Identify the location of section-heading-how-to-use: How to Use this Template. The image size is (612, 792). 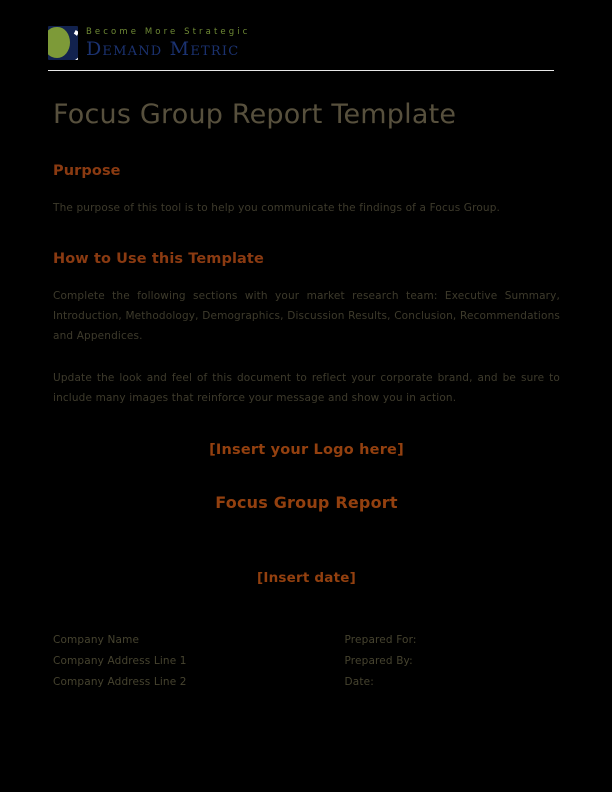
(158, 259).